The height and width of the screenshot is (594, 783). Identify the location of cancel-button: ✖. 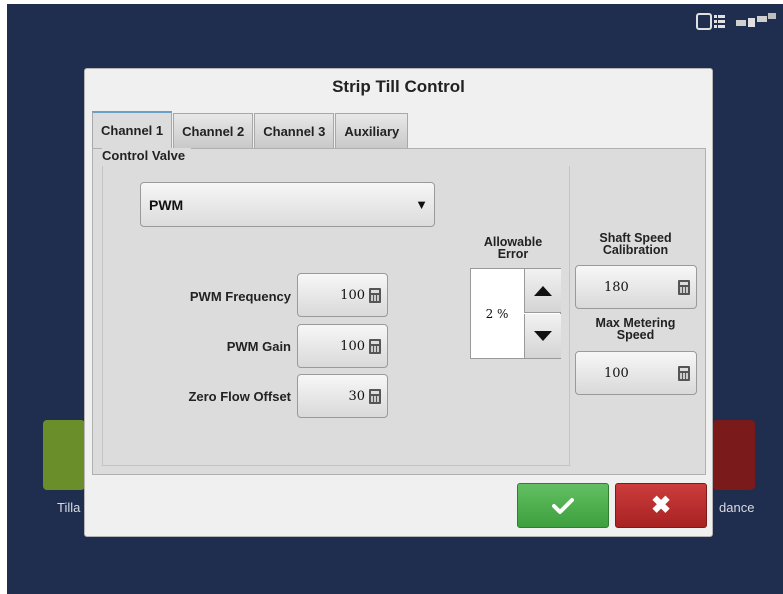
(661, 505).